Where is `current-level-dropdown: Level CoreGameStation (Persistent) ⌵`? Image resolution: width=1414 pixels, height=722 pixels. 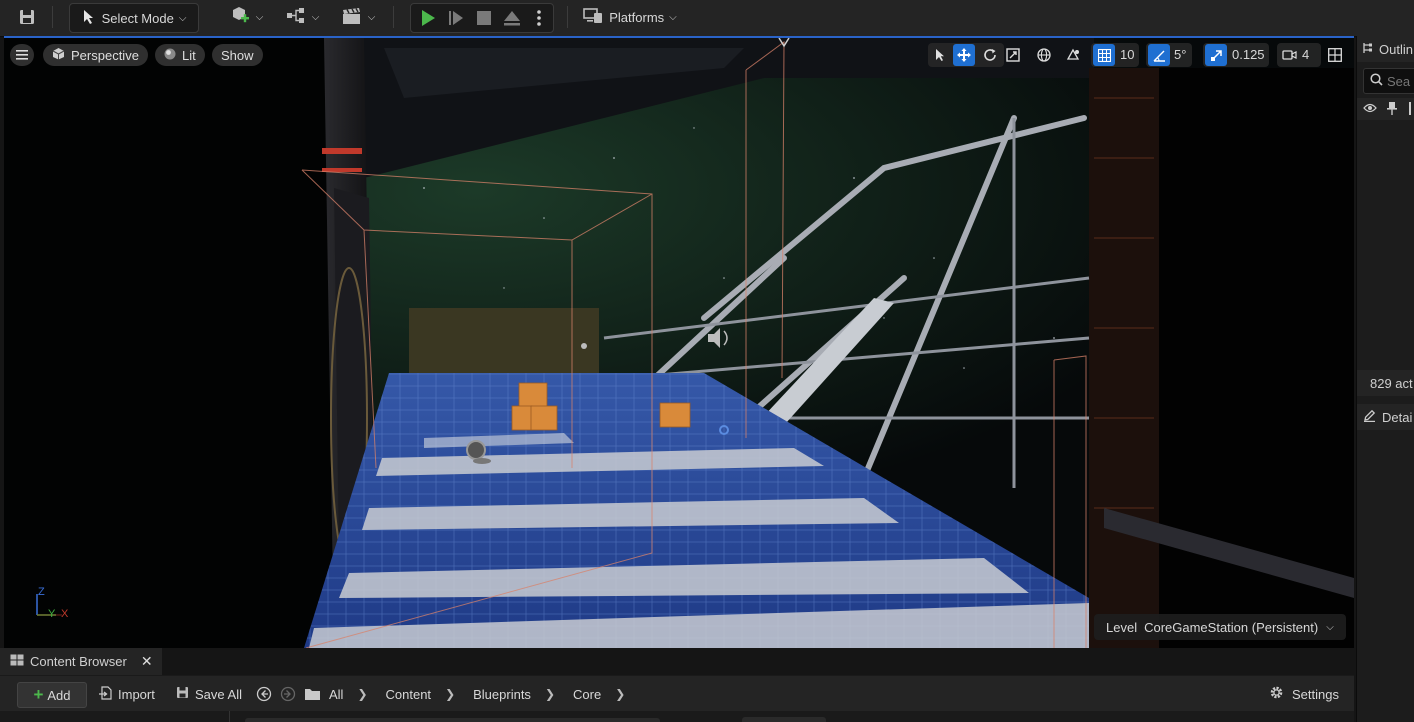
current-level-dropdown: Level CoreGameStation (Persistent) ⌵ is located at coordinates (1220, 627).